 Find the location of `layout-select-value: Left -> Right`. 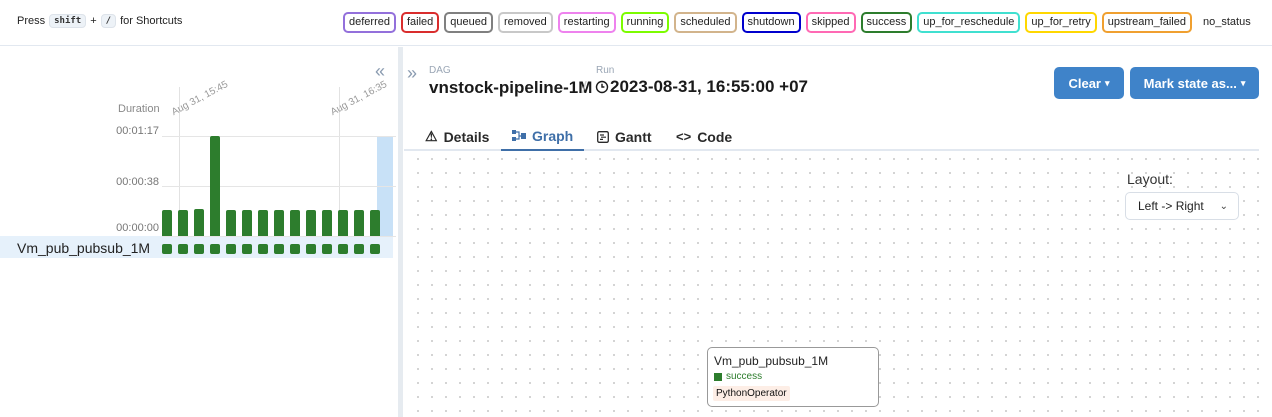

layout-select-value: Left -> Right is located at coordinates (1171, 206).